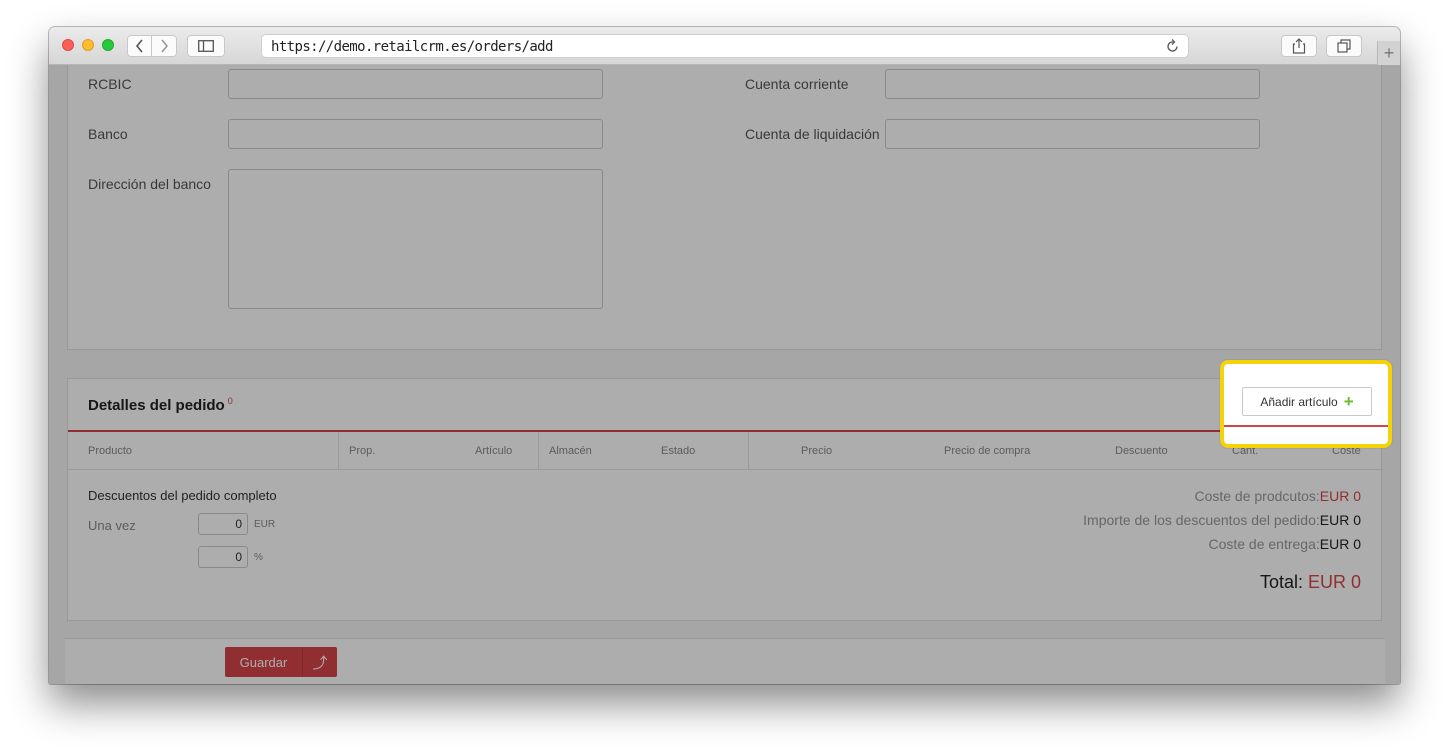 The width and height of the screenshot is (1449, 755). Describe the element at coordinates (1201, 520) in the screenshot. I see `discount-amount-label: Importe de los descuentos del pedido:` at that location.